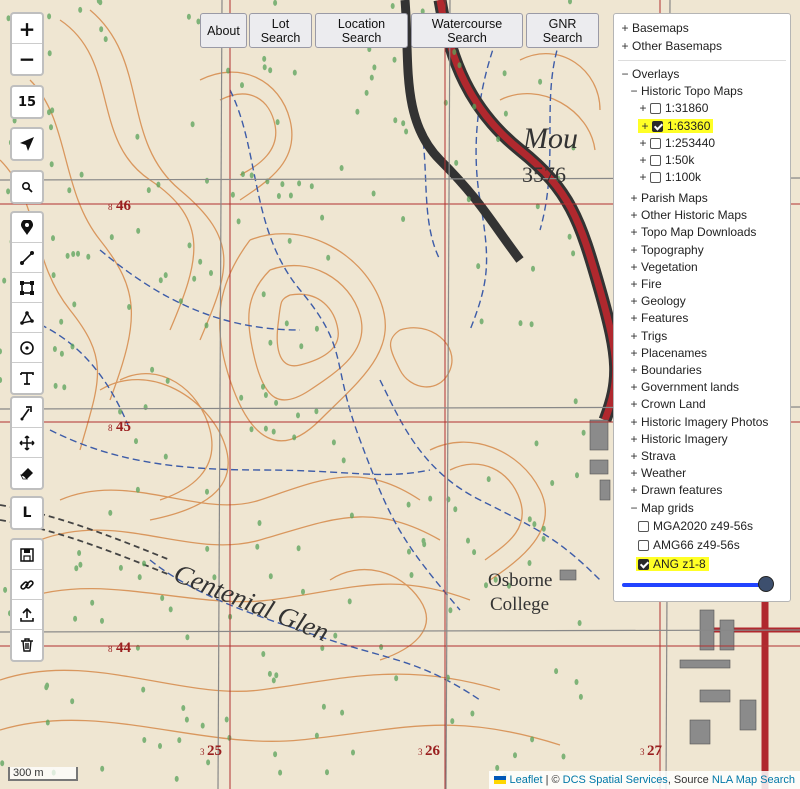 The image size is (800, 789). I want to click on overlay-group-item: + Weather, so click(657, 473).